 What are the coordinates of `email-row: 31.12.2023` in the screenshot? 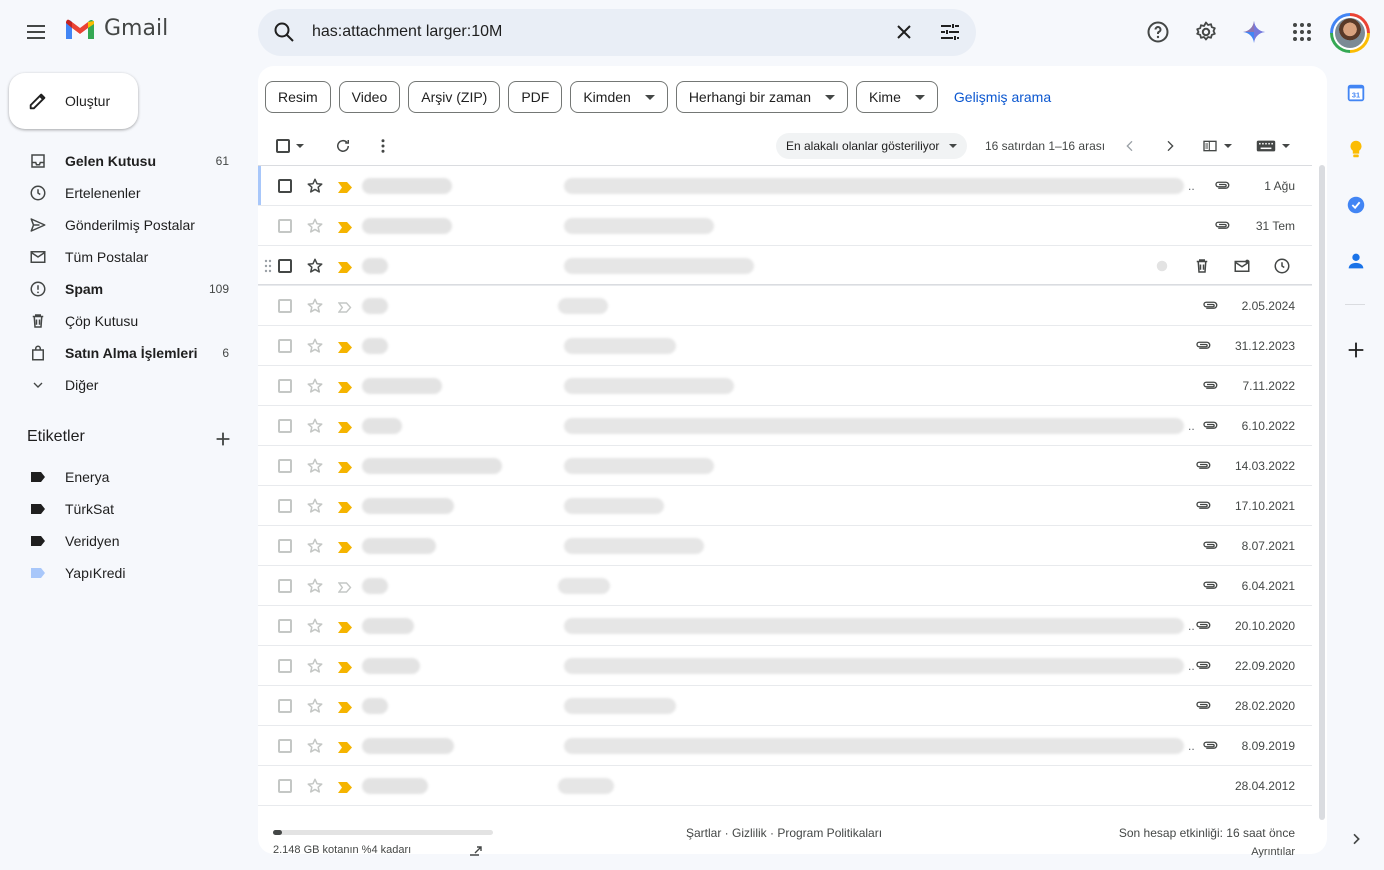 It's located at (785, 346).